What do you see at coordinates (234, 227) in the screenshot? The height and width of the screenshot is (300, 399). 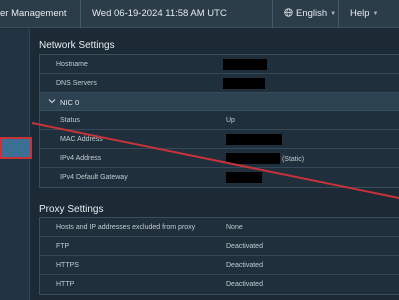 I see `proxy-row-value: None` at bounding box center [234, 227].